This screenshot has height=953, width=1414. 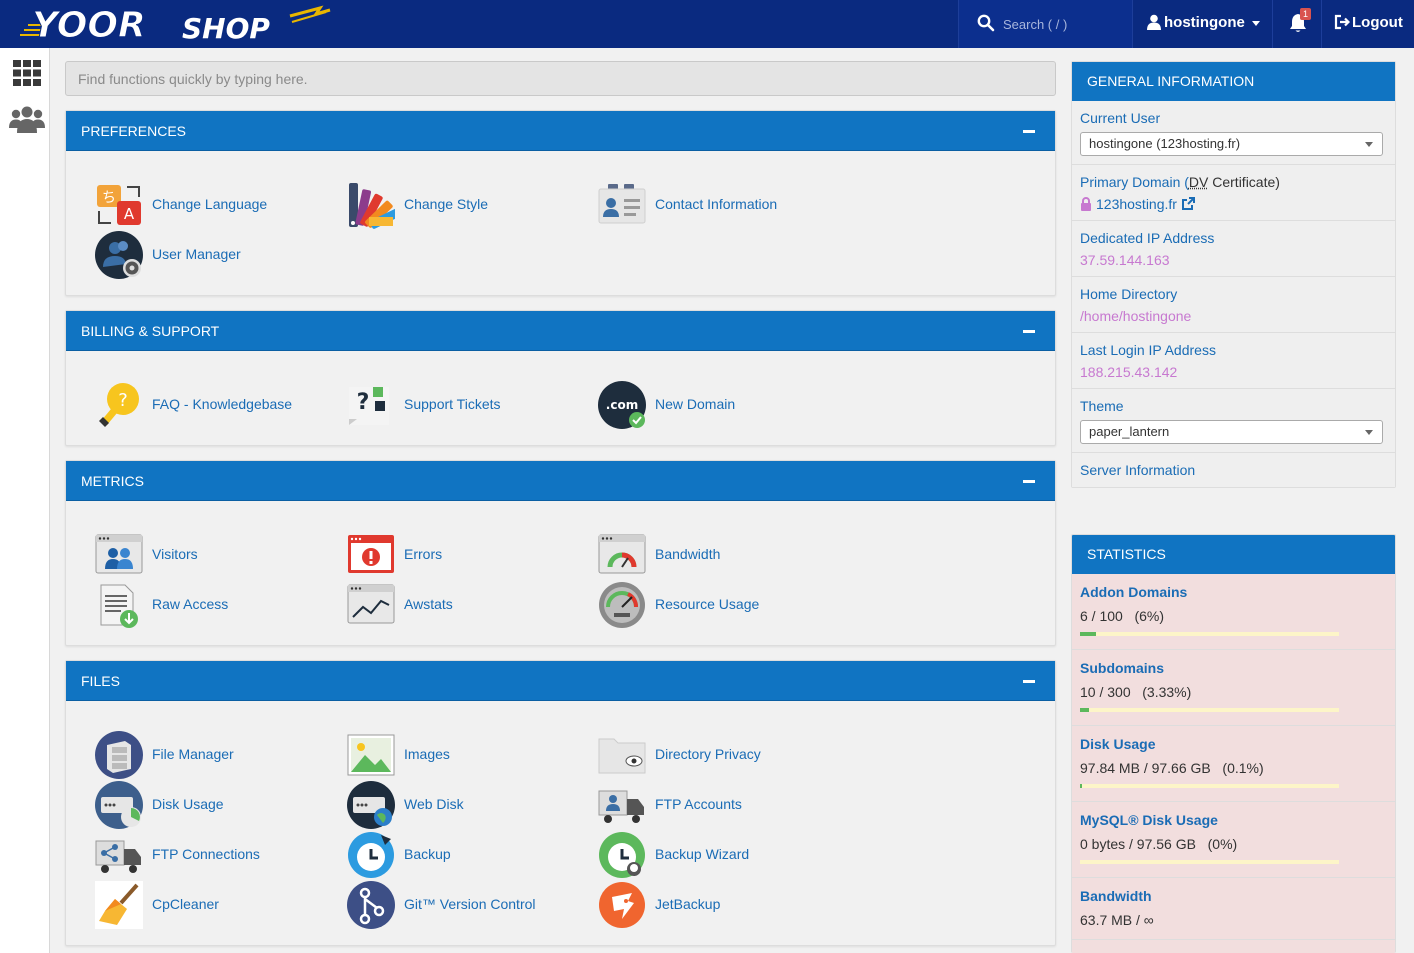 I want to click on images-icon, so click(x=371, y=755).